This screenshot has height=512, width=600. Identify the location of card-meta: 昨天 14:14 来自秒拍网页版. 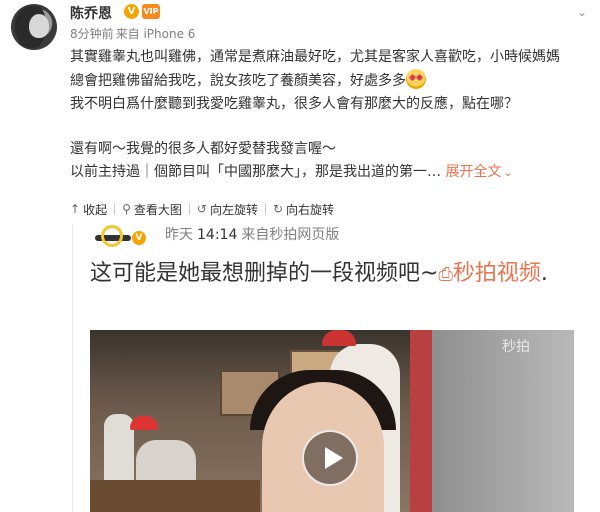
(252, 234).